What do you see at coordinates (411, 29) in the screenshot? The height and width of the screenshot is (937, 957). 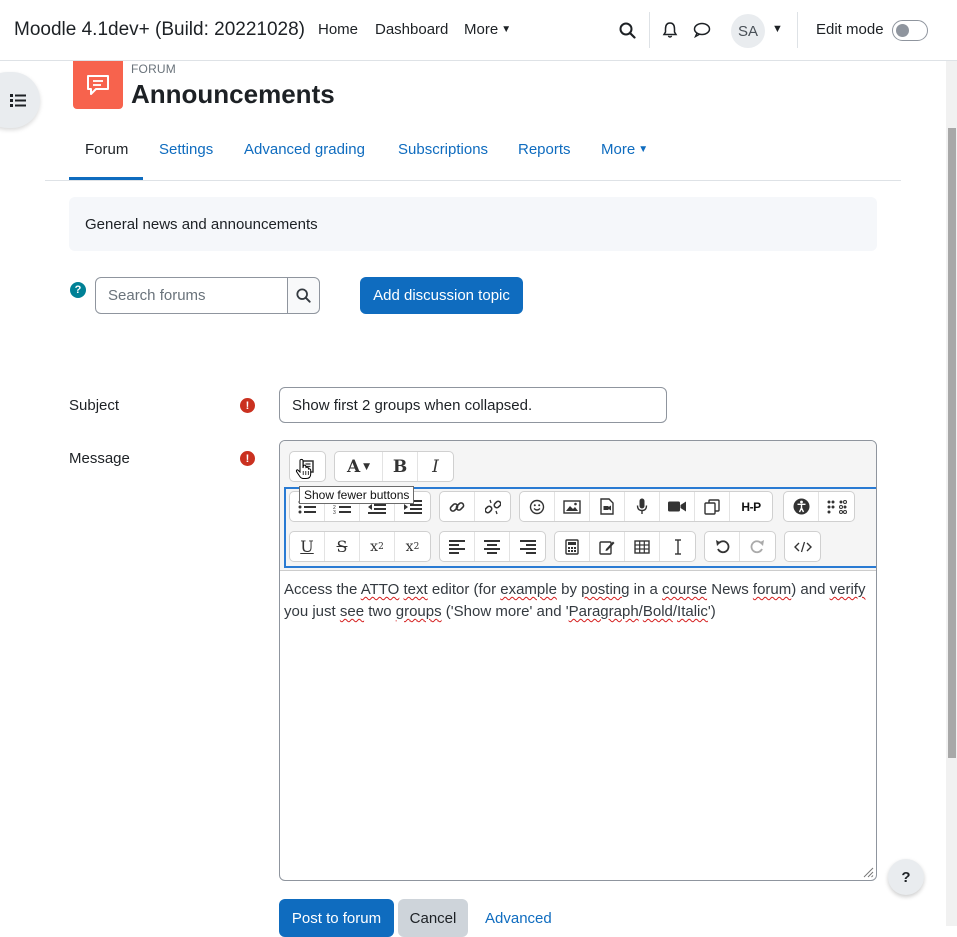 I see `nav-dashboard: Dashboard` at bounding box center [411, 29].